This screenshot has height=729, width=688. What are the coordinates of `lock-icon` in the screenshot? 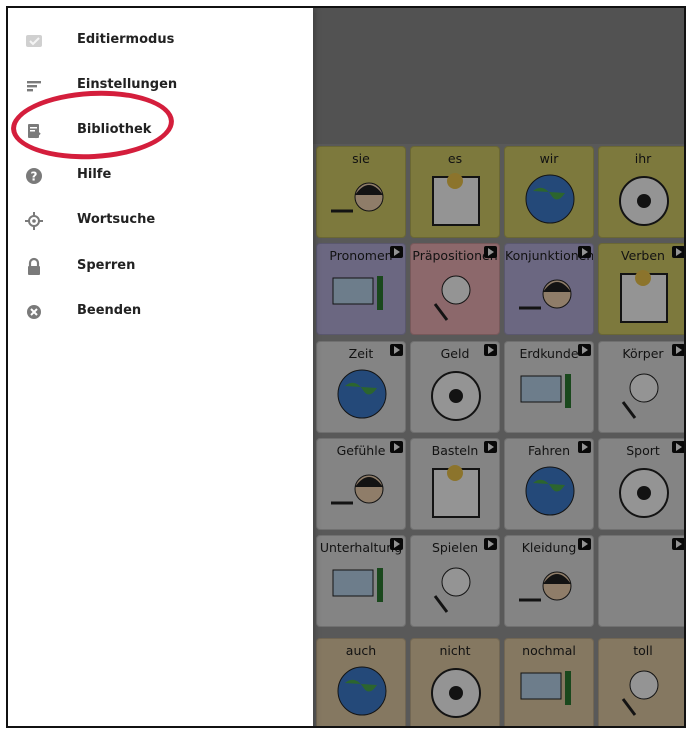 It's located at (34, 266).